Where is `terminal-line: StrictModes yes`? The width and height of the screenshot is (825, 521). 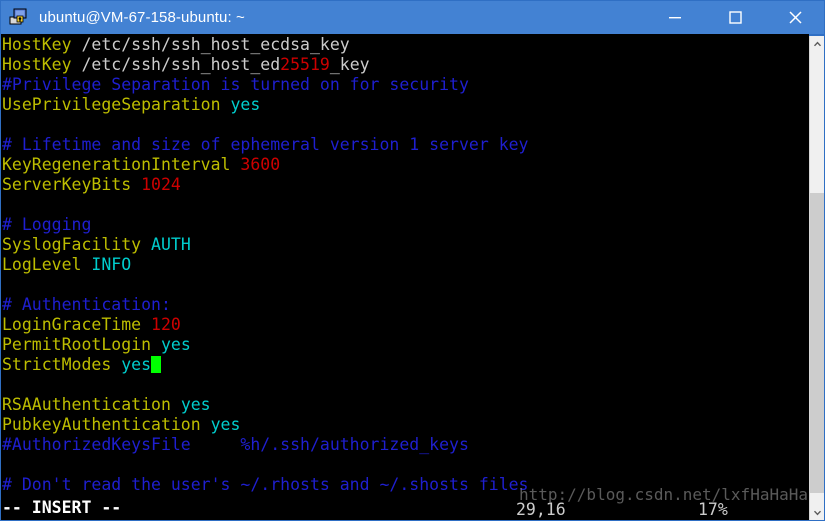 terminal-line: StrictModes yes is located at coordinates (404, 365).